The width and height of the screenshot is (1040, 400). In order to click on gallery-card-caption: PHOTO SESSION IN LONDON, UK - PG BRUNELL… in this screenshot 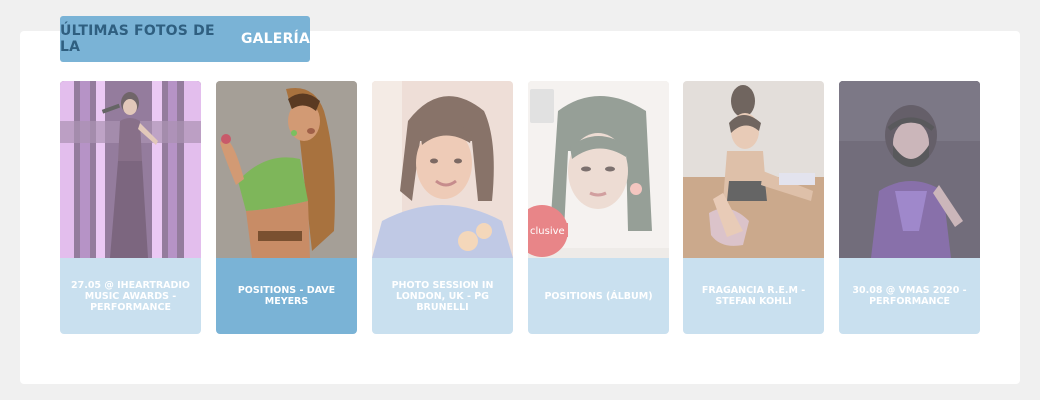, I will do `click(442, 296)`.